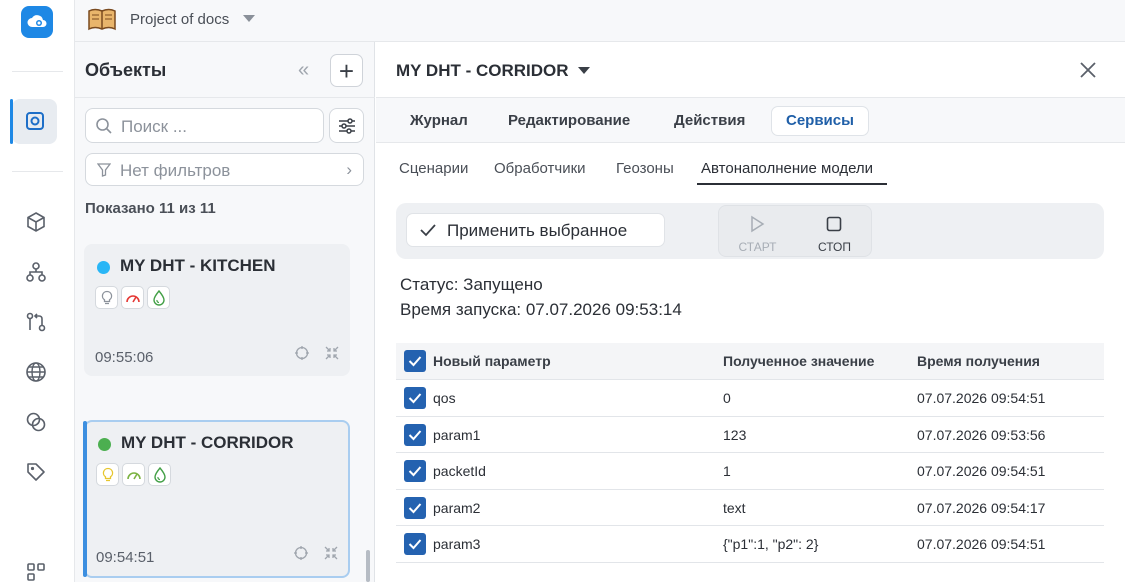 The image size is (1125, 582). What do you see at coordinates (104, 172) in the screenshot?
I see `funnel-icon` at bounding box center [104, 172].